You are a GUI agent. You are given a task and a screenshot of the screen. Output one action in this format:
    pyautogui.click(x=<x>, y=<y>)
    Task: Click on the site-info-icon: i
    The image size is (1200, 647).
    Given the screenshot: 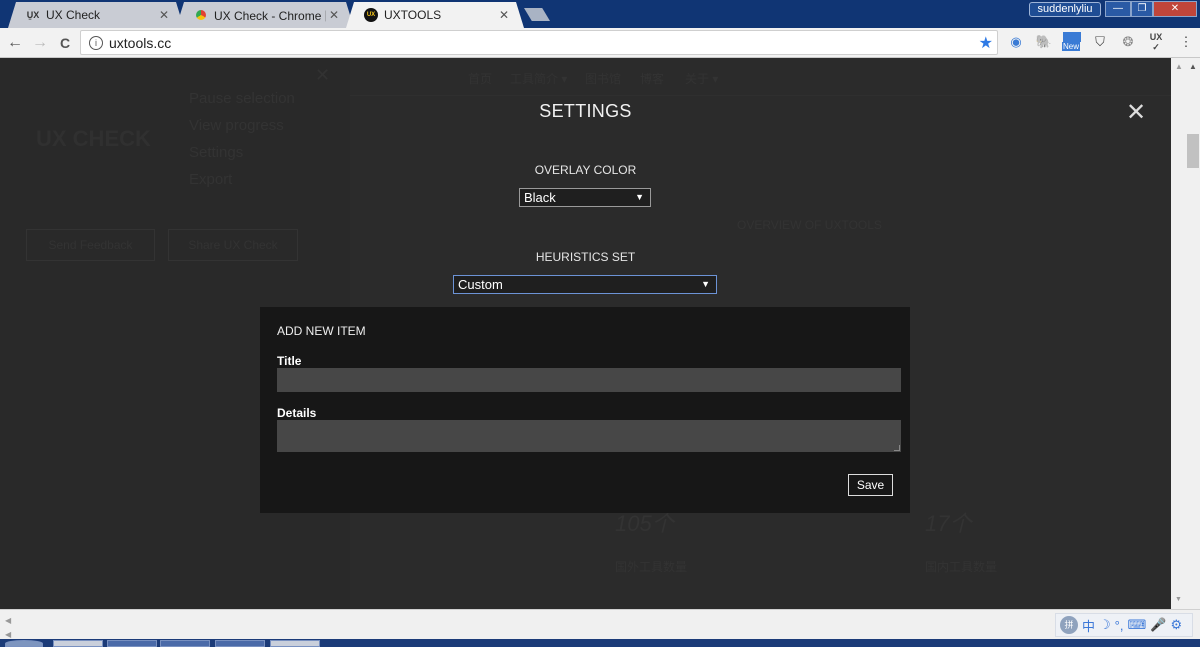 What is the action you would take?
    pyautogui.click(x=96, y=42)
    